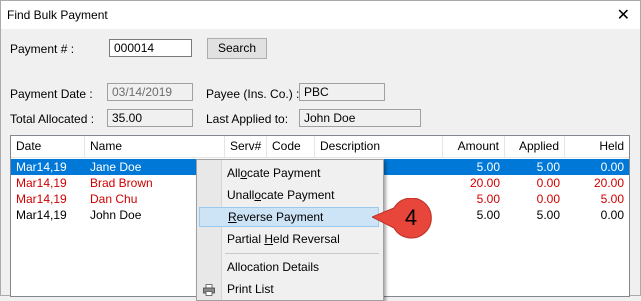  Describe the element at coordinates (237, 48) in the screenshot. I see `search-button: Search` at that location.